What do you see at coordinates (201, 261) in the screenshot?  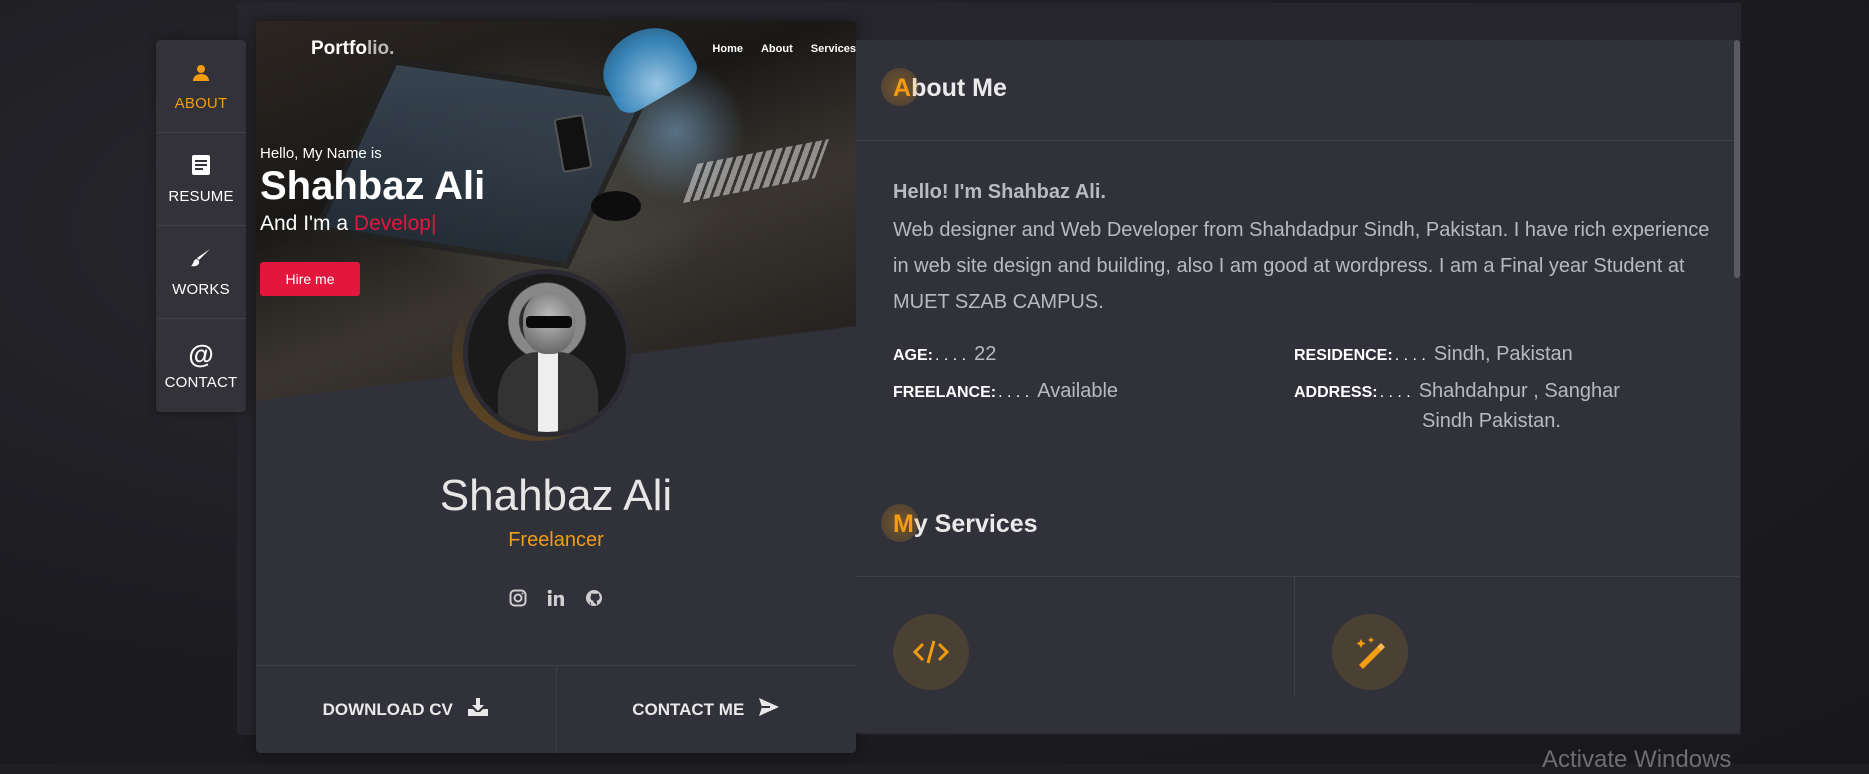 I see `brush-icon` at bounding box center [201, 261].